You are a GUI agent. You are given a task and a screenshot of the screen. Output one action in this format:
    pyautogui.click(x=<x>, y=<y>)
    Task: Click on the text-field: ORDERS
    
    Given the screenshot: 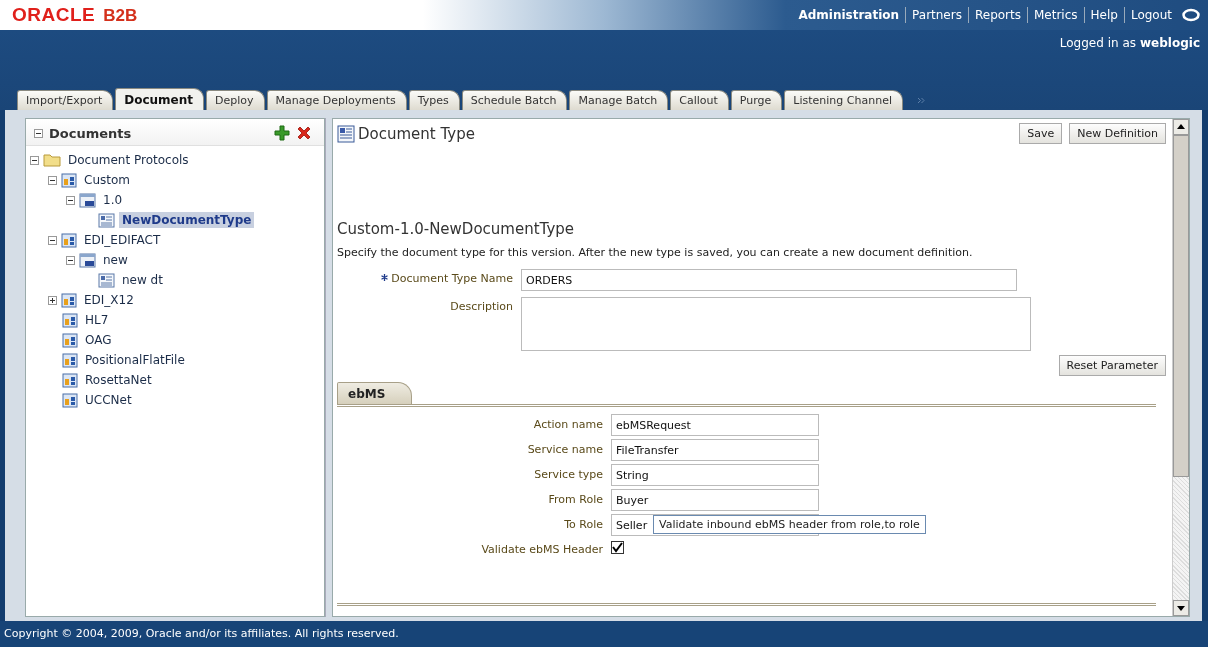 What is the action you would take?
    pyautogui.click(x=769, y=280)
    